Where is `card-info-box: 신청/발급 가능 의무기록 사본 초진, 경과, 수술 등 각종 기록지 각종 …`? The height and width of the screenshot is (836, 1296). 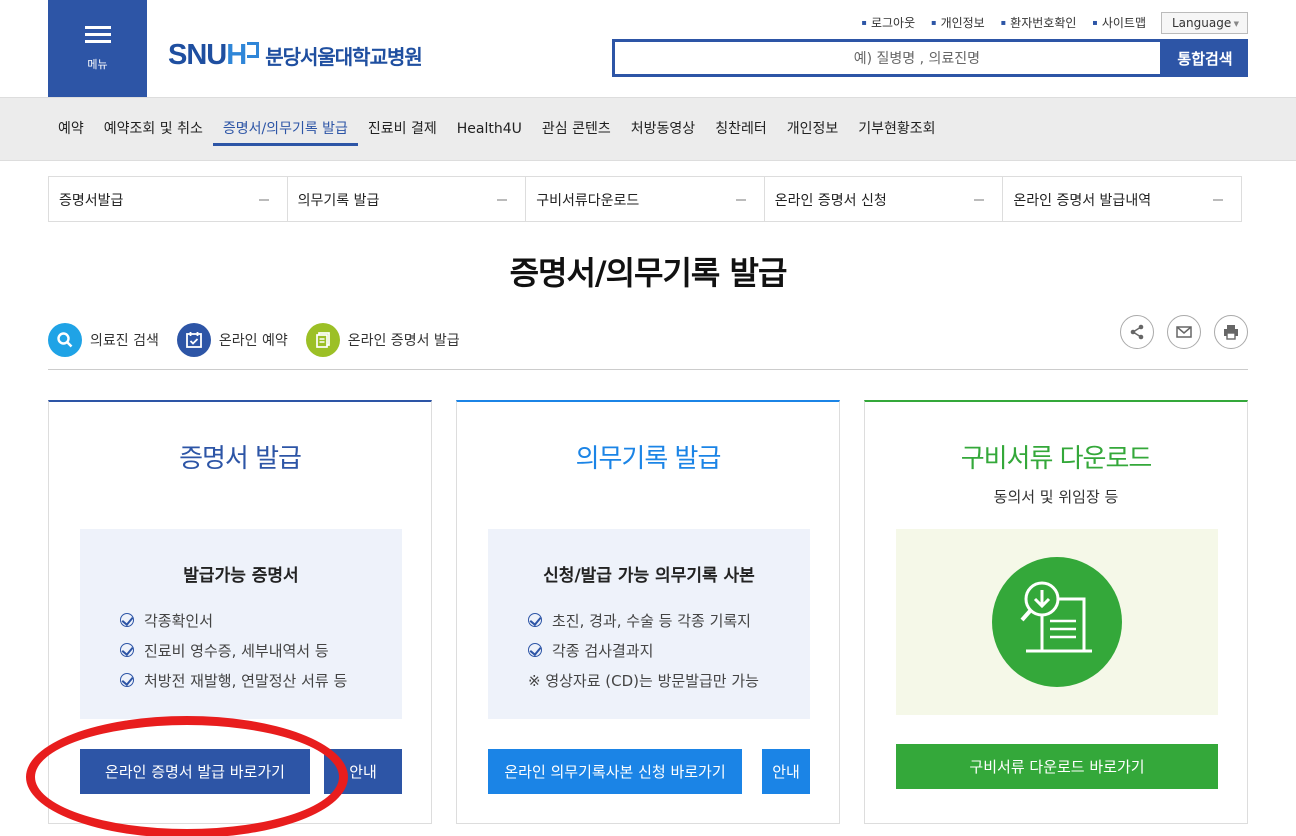
card-info-box: 신청/발급 가능 의무기록 사본 초진, 경과, 수술 등 각종 기록지 각종 … is located at coordinates (649, 624).